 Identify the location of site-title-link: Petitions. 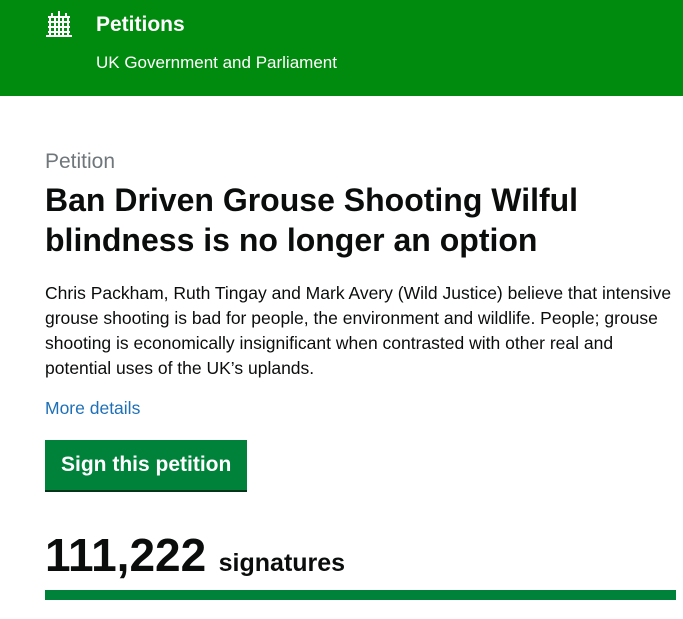
(140, 25).